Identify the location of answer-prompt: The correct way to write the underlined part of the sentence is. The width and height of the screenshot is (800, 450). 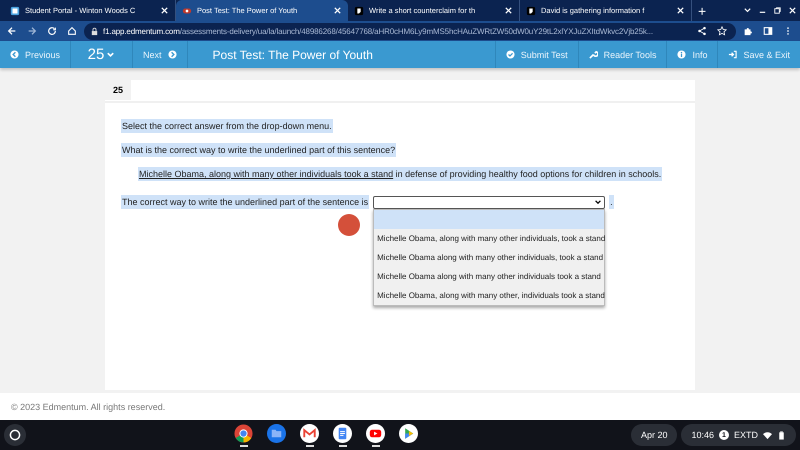
(245, 202).